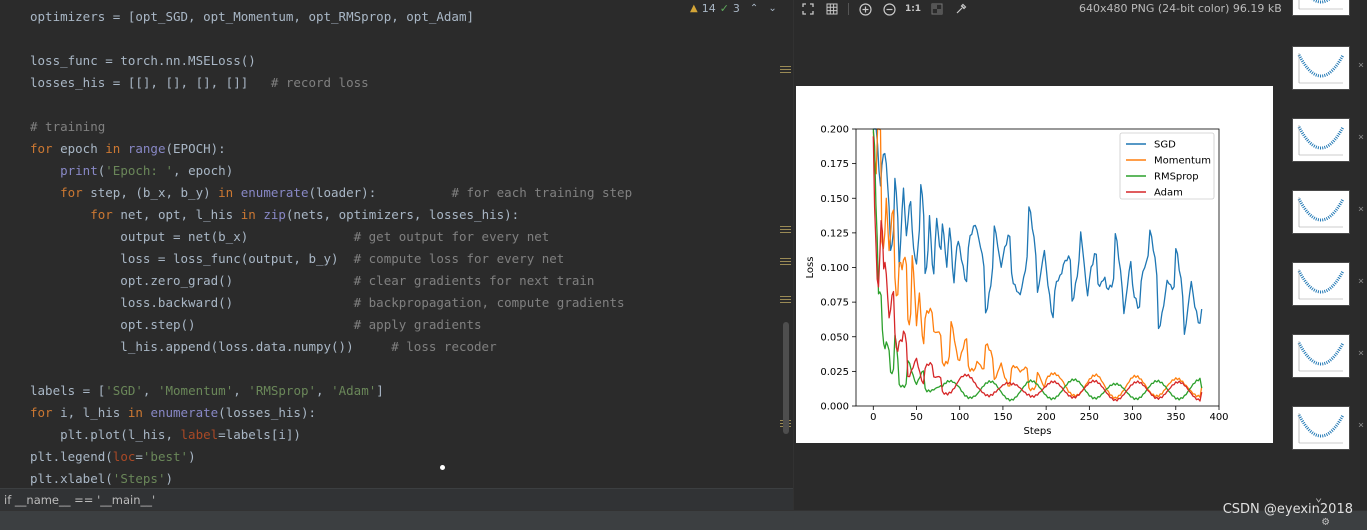 The image size is (1367, 530). I want to click on code-token: # training, so click(68, 126).